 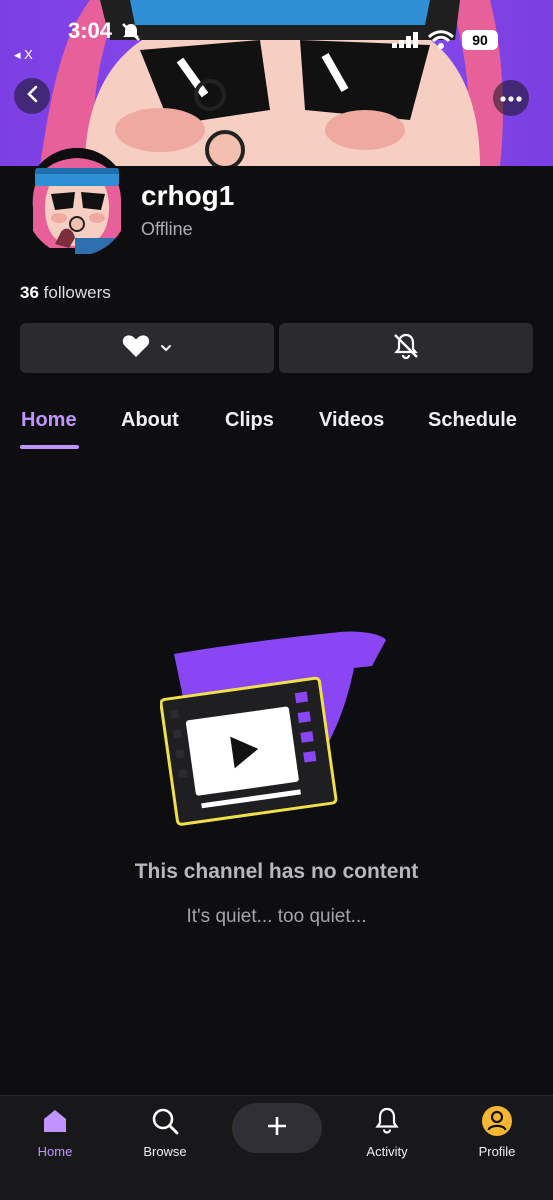 What do you see at coordinates (276, 871) in the screenshot?
I see `empty-state-title: This channel has no content` at bounding box center [276, 871].